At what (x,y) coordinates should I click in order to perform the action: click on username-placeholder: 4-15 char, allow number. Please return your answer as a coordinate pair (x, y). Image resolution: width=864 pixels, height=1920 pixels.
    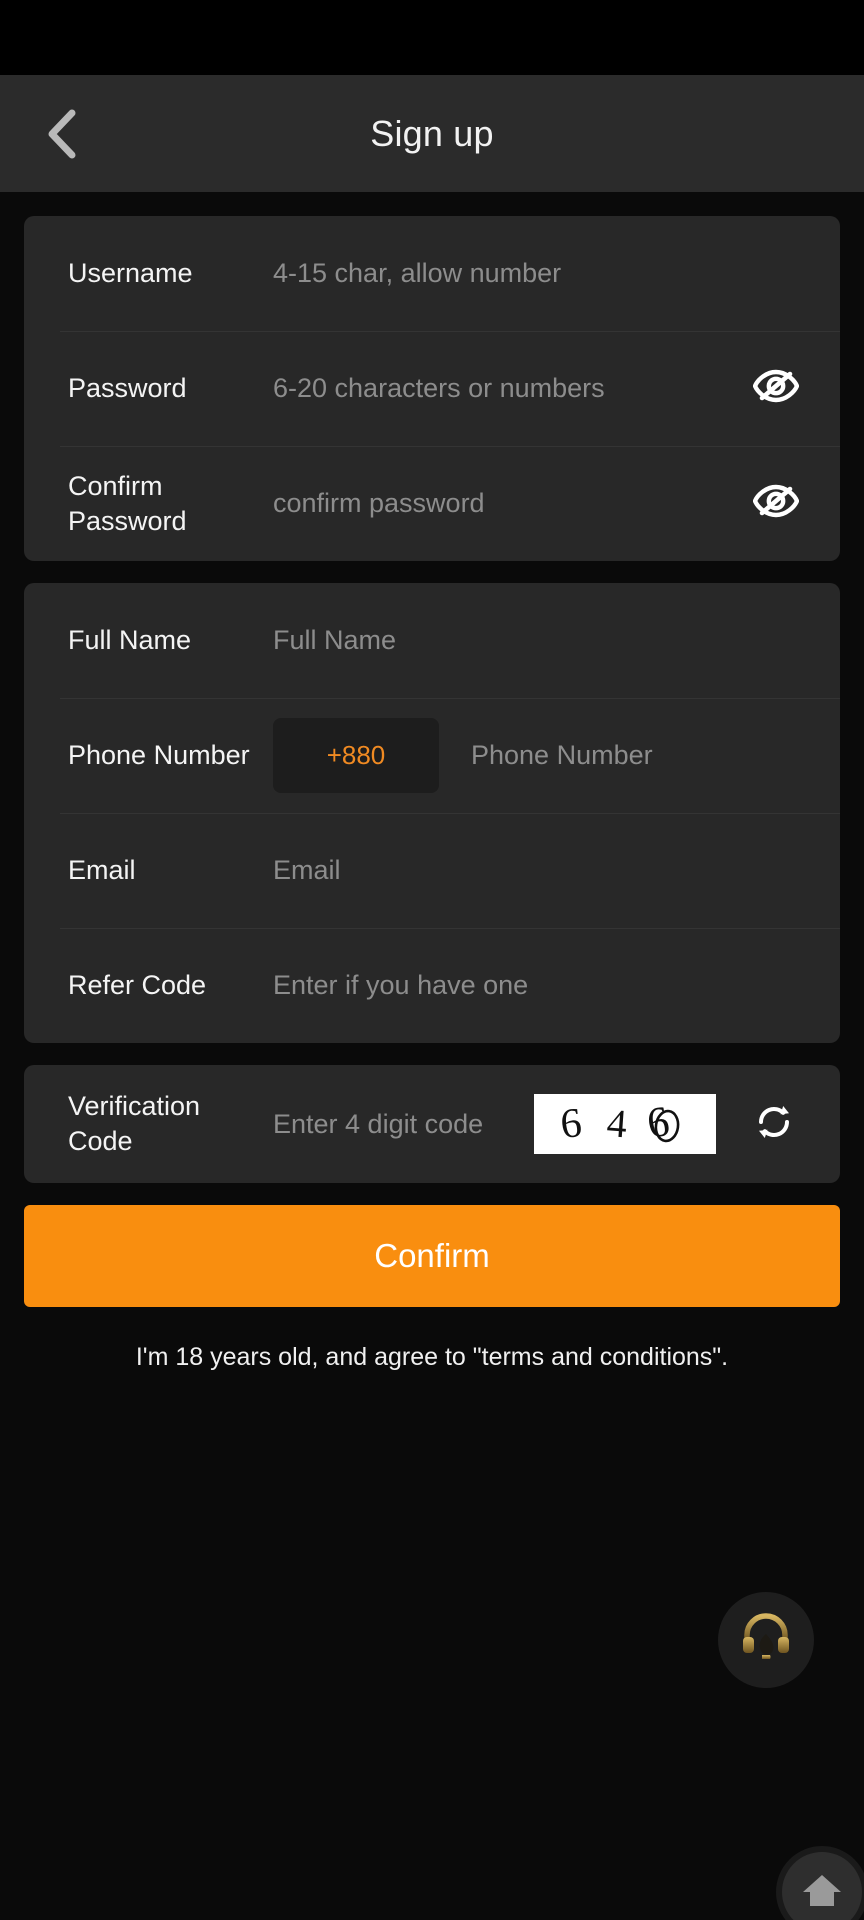
    Looking at the image, I should click on (417, 273).